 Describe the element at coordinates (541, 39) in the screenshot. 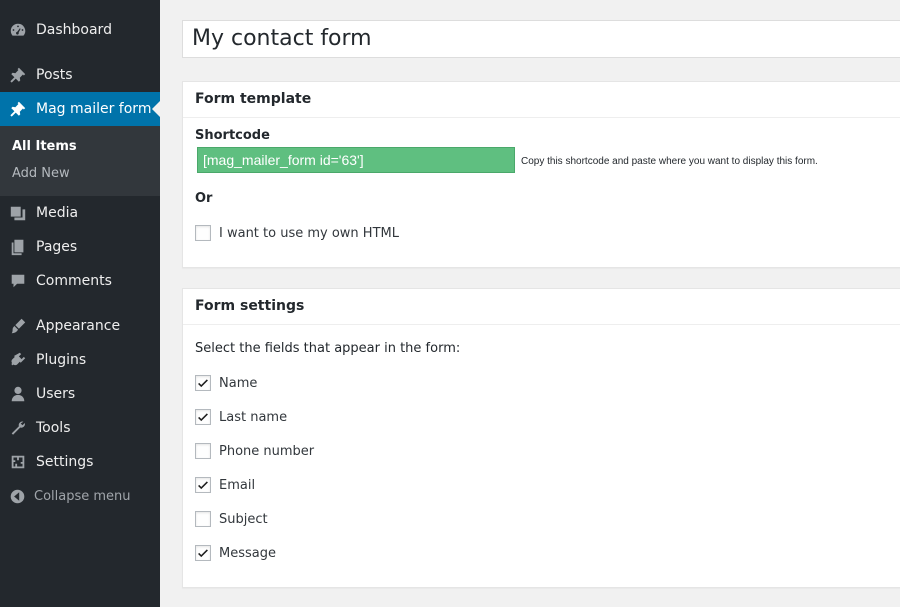

I see `post-title-input: My contact form` at that location.